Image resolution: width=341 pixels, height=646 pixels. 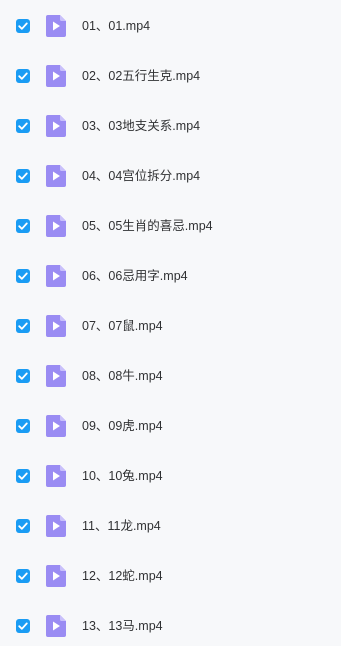 I want to click on file-row: 03、03地支关系.mp4, so click(x=170, y=126).